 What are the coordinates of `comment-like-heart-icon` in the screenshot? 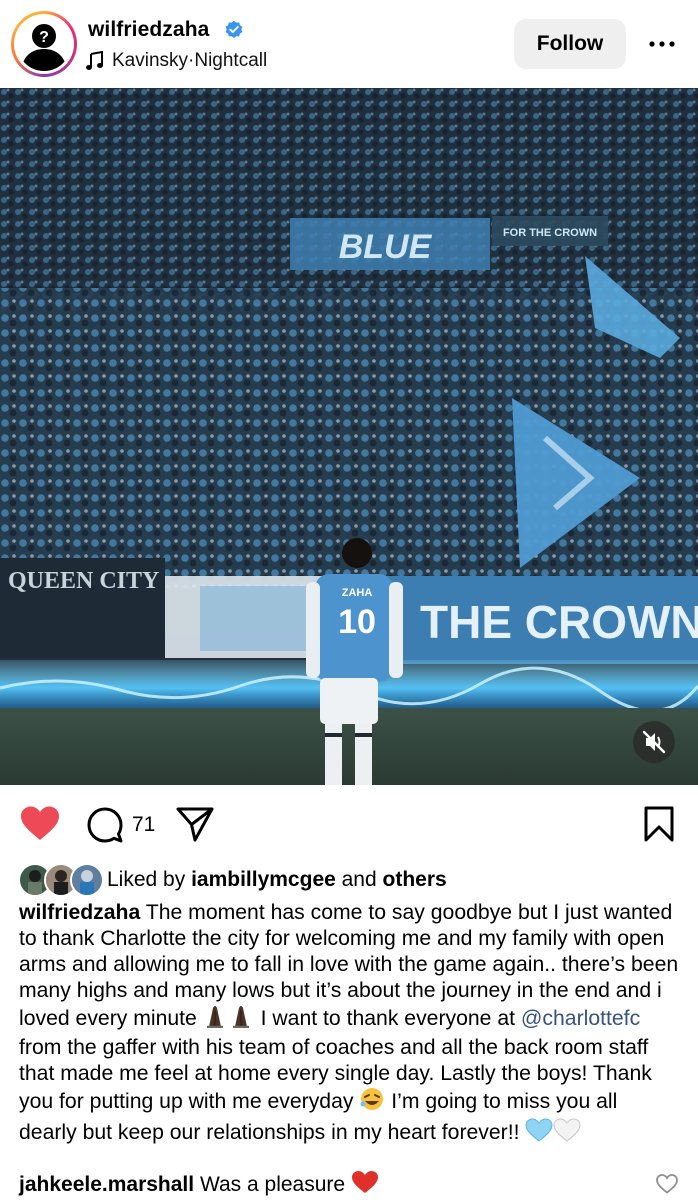 It's located at (667, 1184).